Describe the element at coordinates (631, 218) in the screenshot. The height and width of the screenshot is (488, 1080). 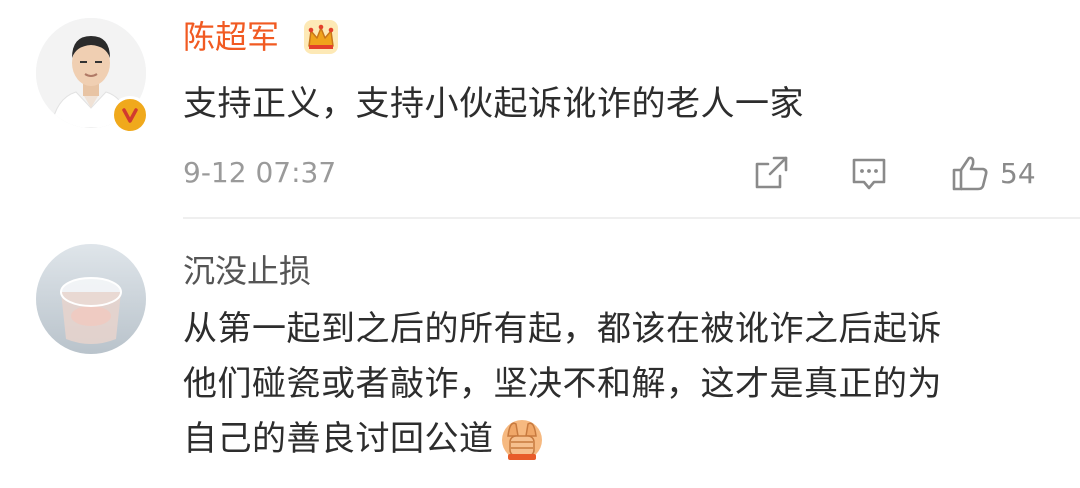
I see `divider` at that location.